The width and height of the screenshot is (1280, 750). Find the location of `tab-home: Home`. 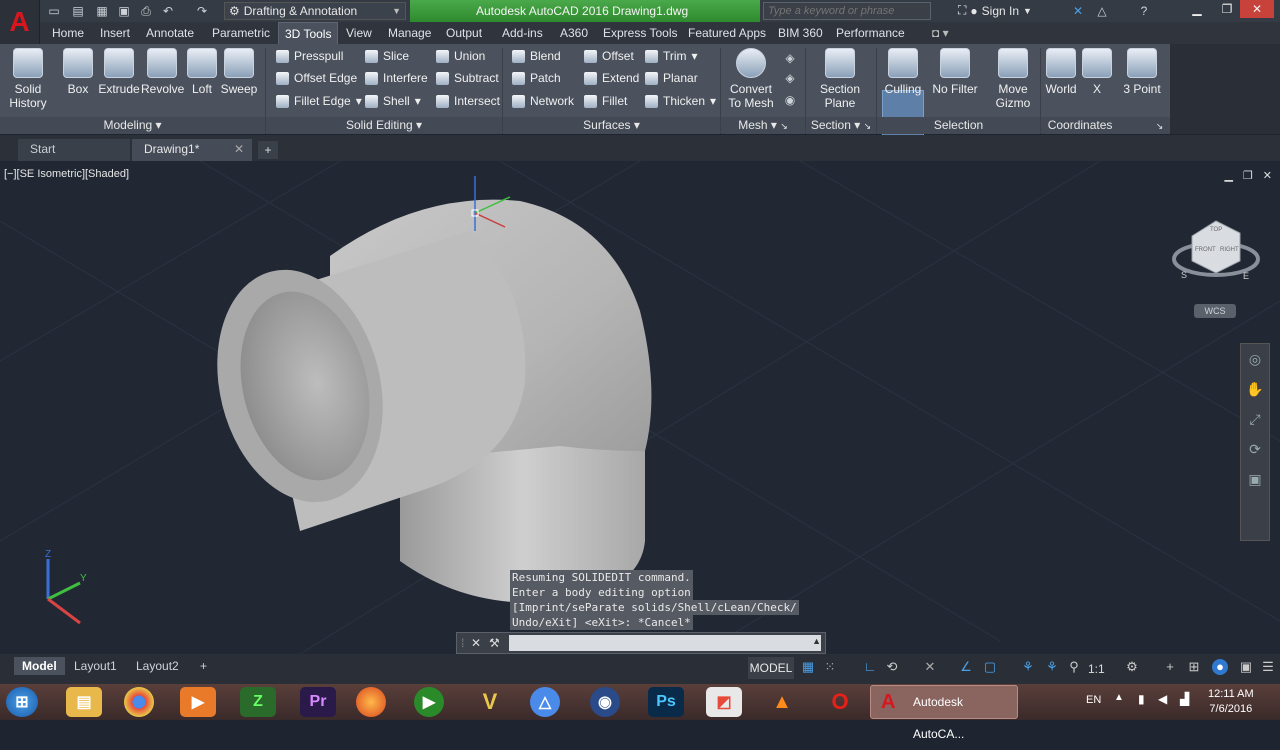

tab-home: Home is located at coordinates (68, 33).